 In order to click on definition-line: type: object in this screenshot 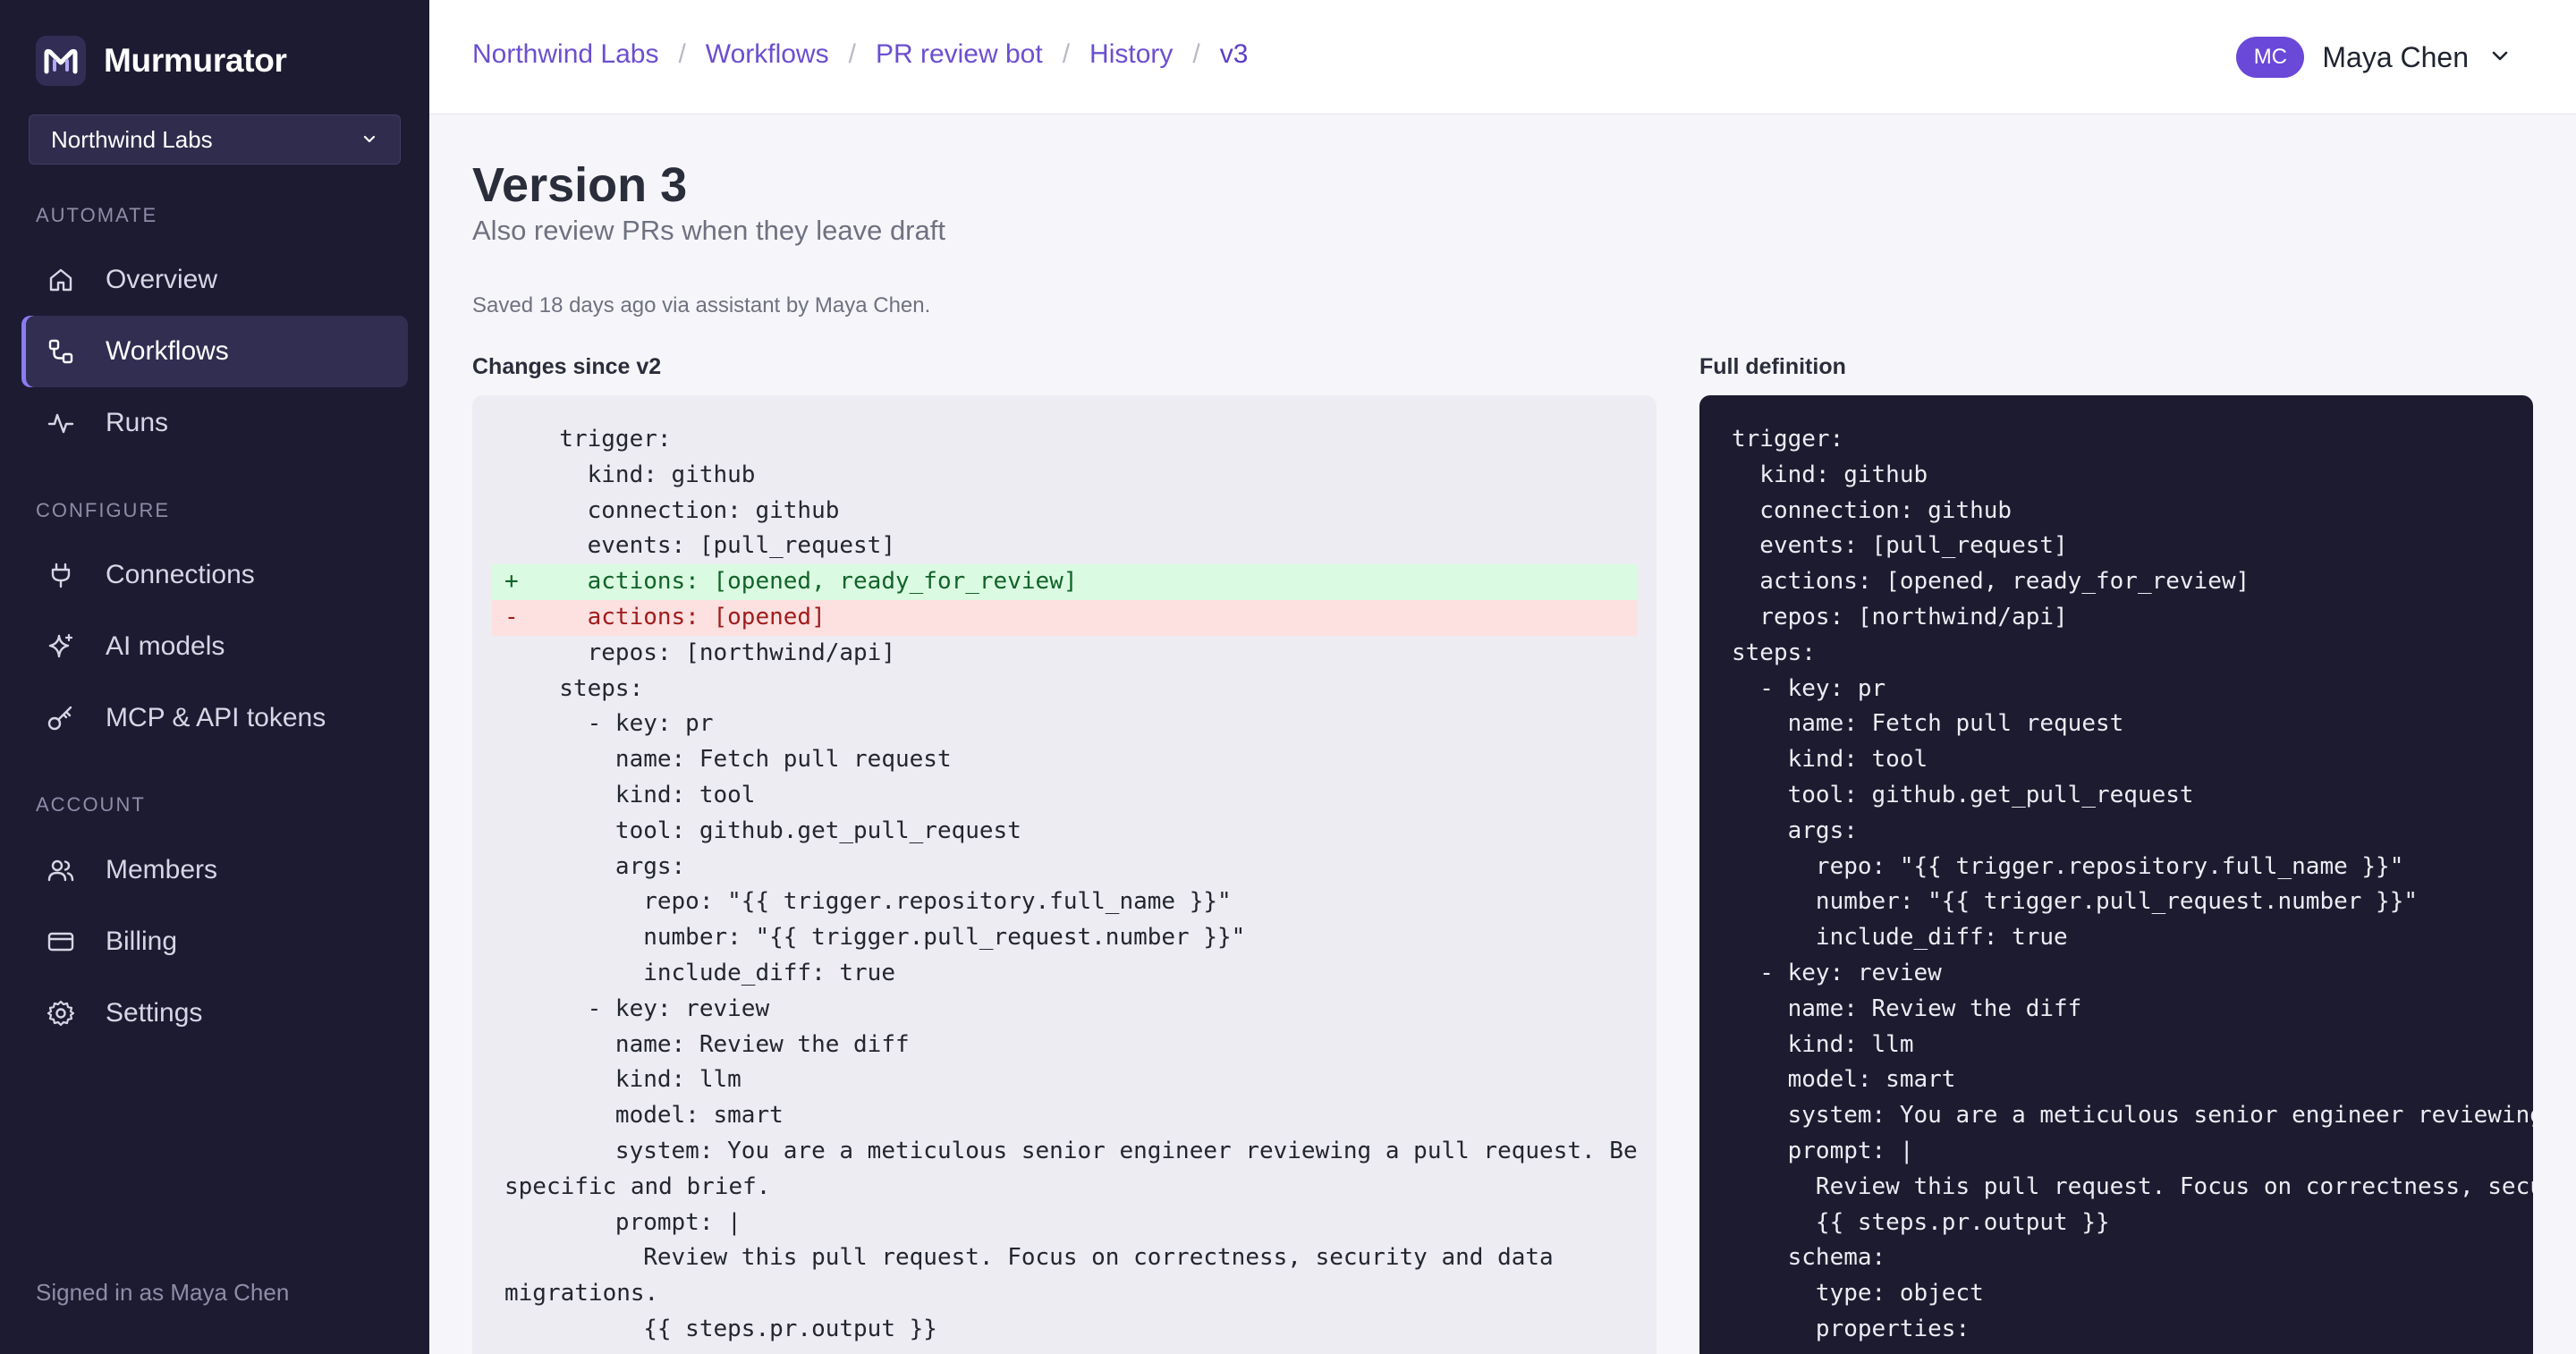, I will do `click(1858, 1293)`.